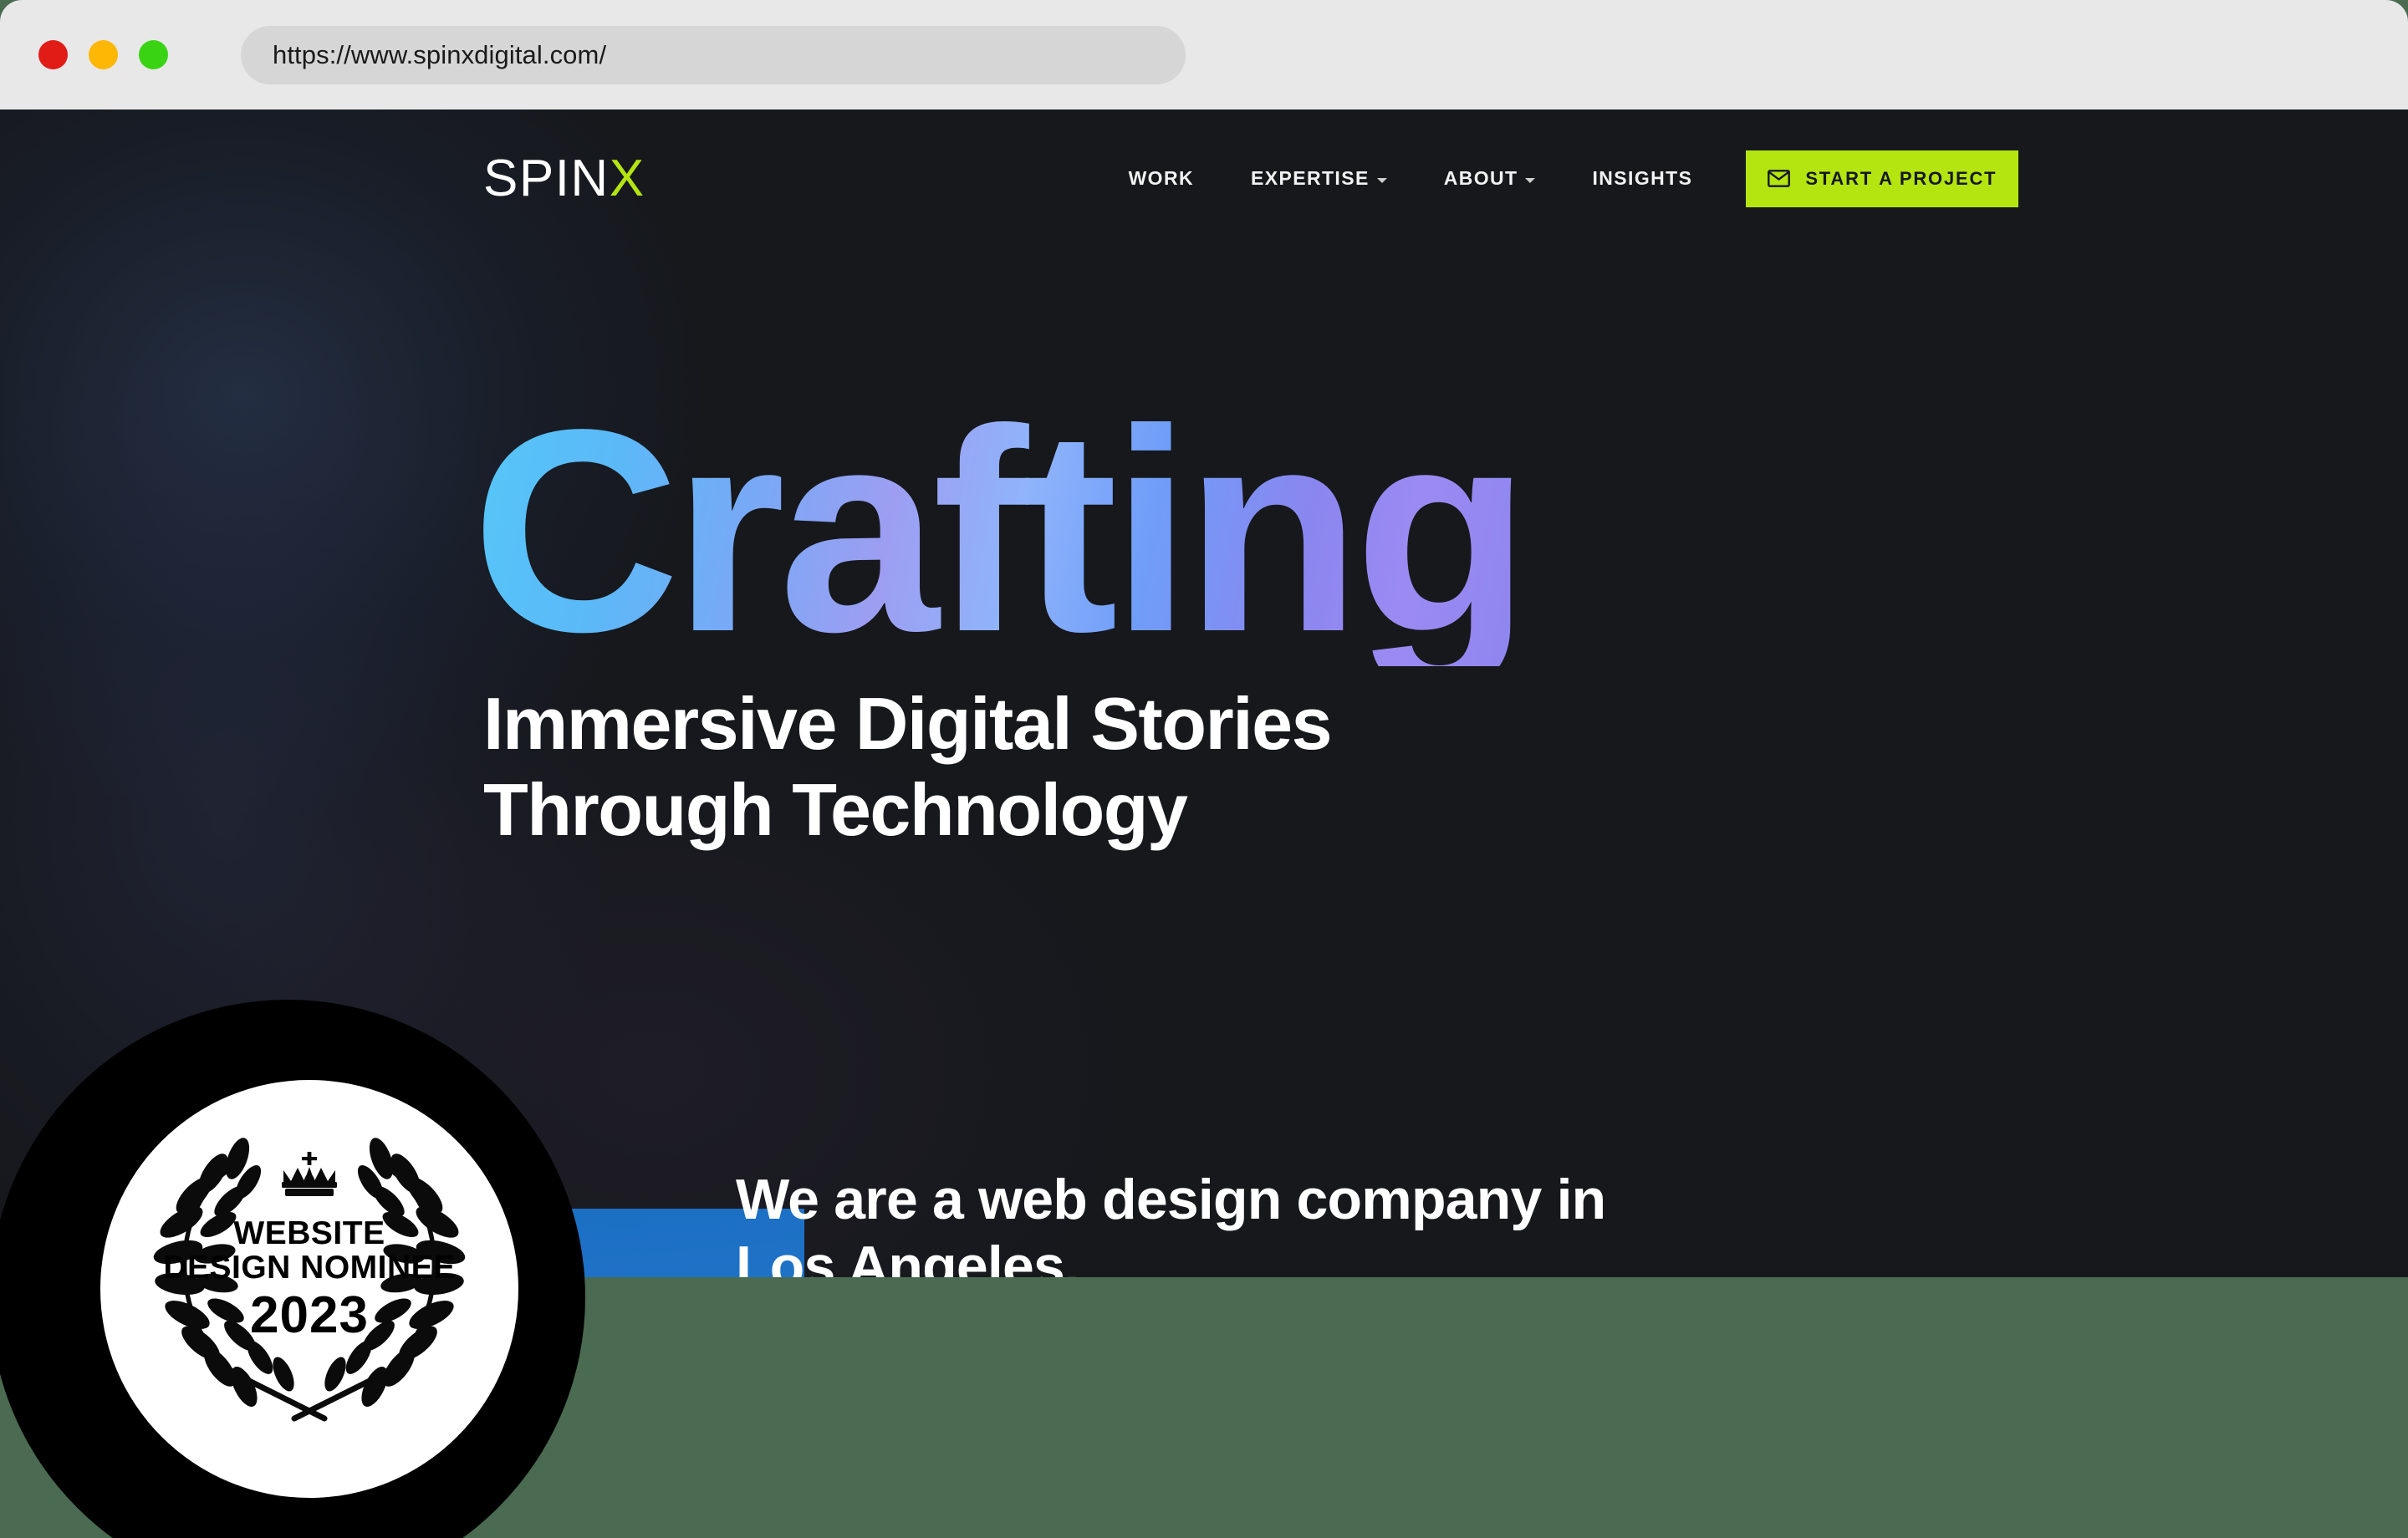  What do you see at coordinates (908, 1255) in the screenshot?
I see `about-heading-line-2: Los Angeles.` at bounding box center [908, 1255].